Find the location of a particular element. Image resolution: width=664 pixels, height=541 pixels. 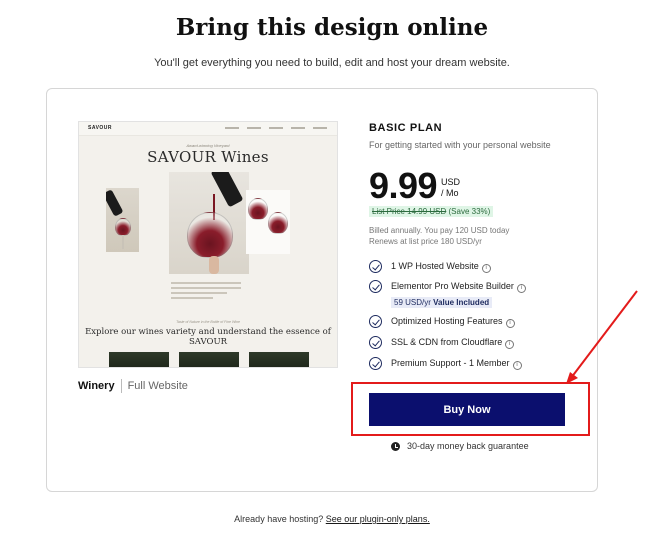

value-included-badge: 59 USD/yr Value Included is located at coordinates (442, 302).